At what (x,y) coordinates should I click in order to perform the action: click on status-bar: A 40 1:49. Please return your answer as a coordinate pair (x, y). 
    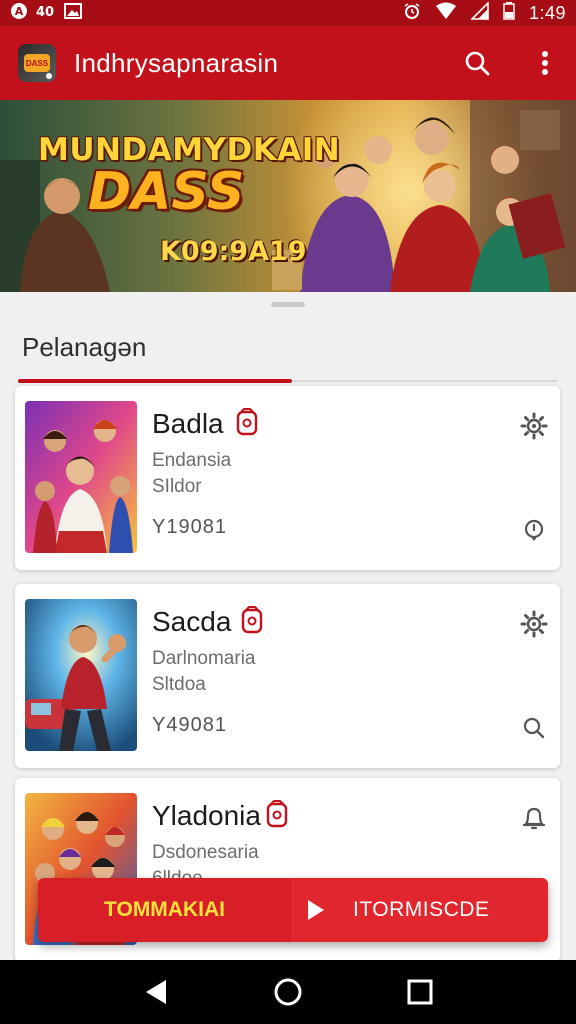
    Looking at the image, I should click on (288, 13).